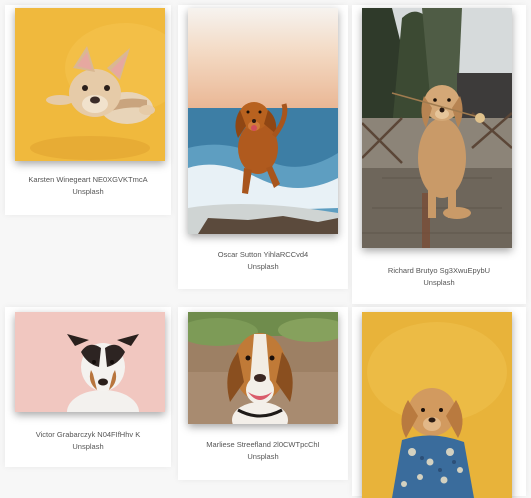 Image resolution: width=531 pixels, height=498 pixels. I want to click on photo-caption: Victor Grabarczyk N04FIfHhv K Unsplash, so click(88, 440).